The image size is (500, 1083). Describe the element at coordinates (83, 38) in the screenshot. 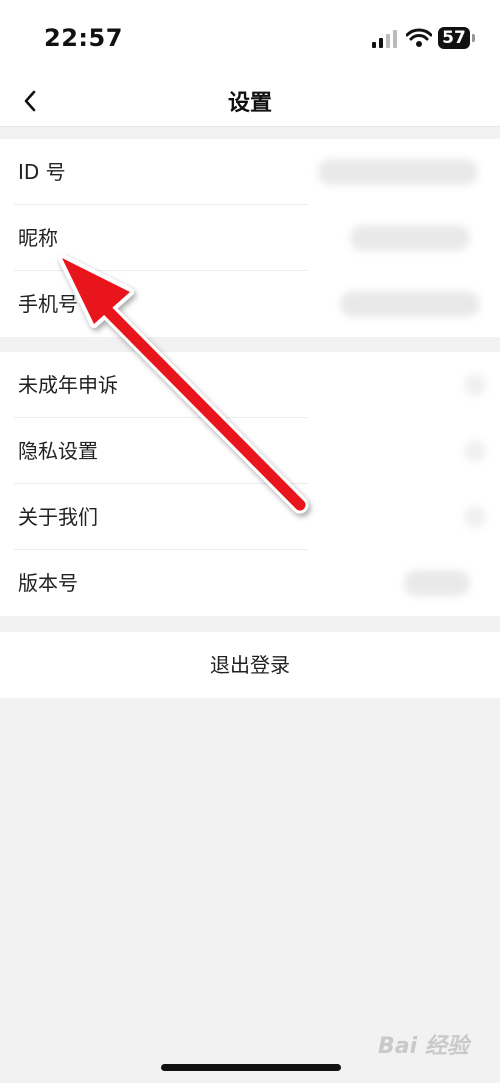

I see `status-time: 22:57` at that location.